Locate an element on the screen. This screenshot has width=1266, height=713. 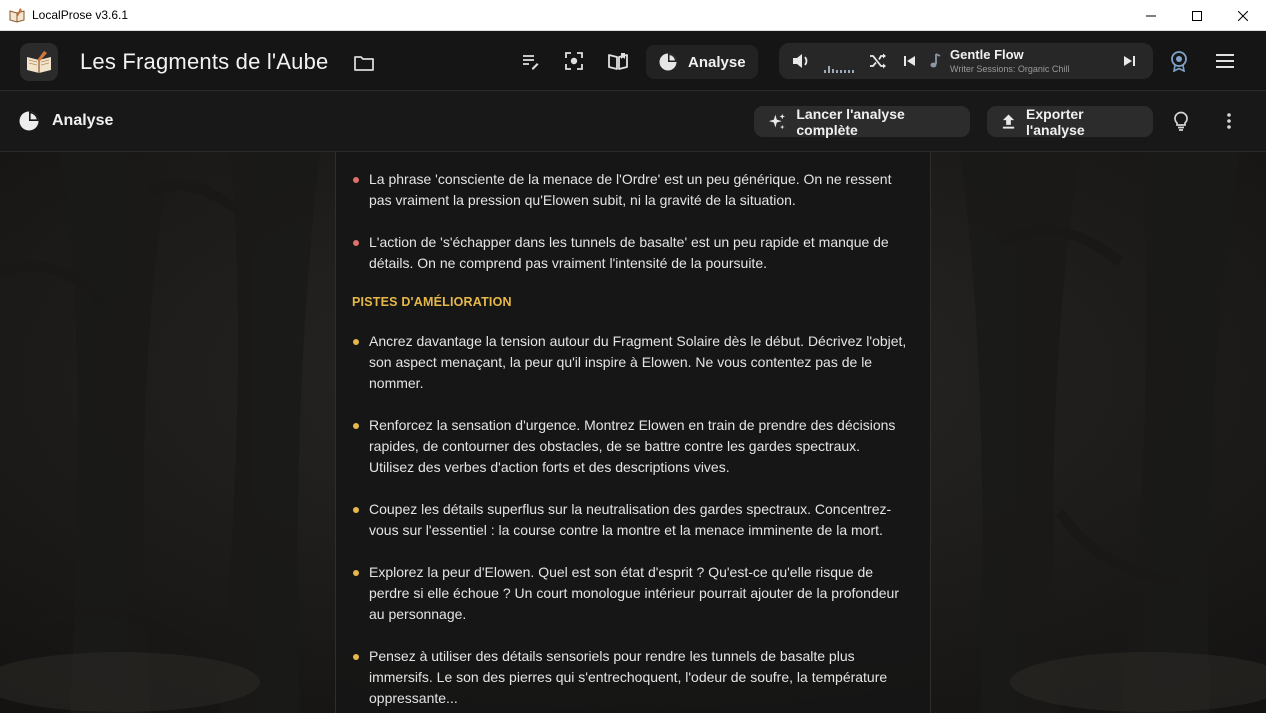
music-note-icon is located at coordinates (935, 61).